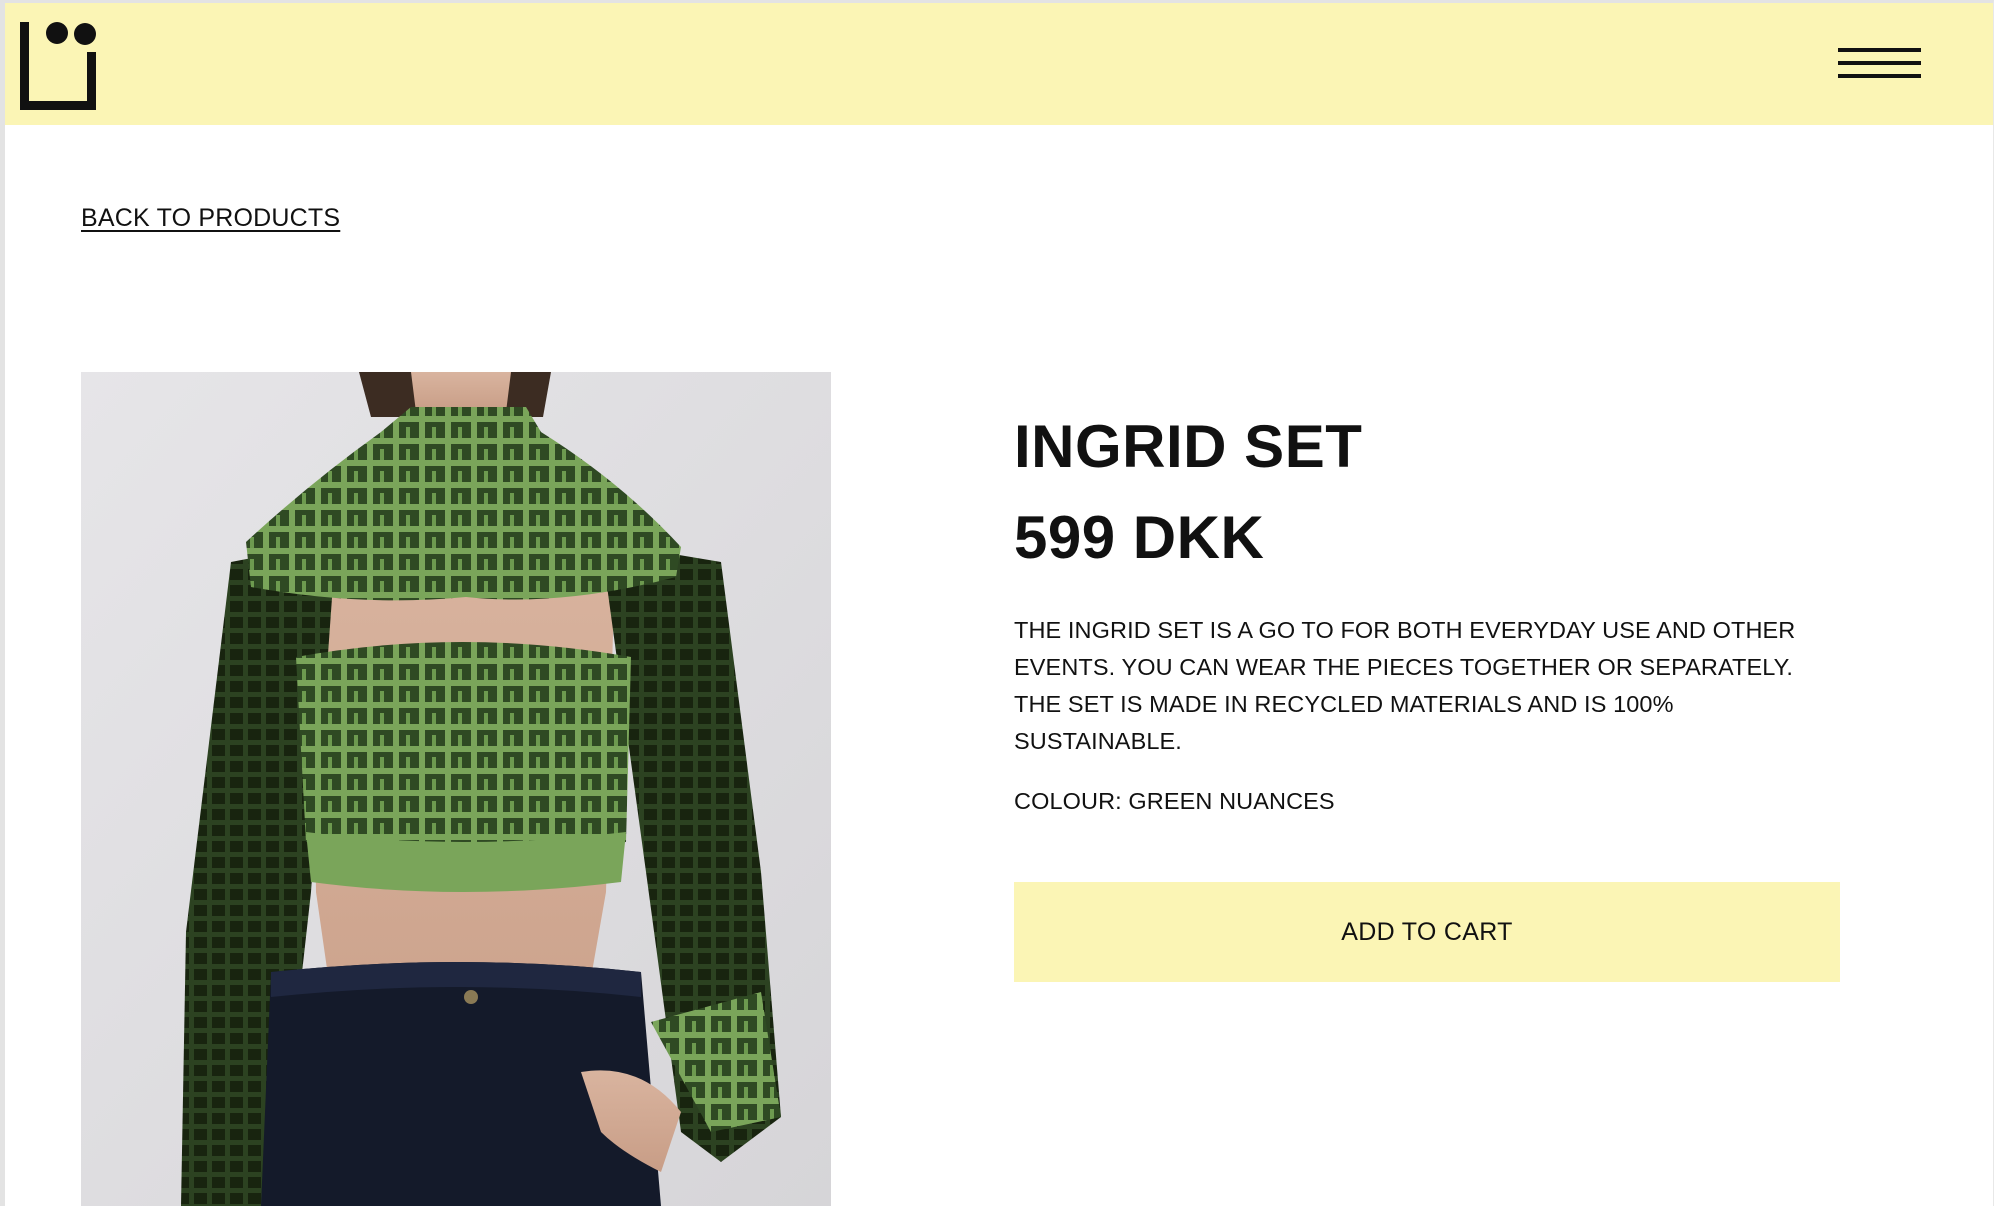  What do you see at coordinates (1174, 801) in the screenshot?
I see `product-colour: COLOUR: GREEN NUANCES` at bounding box center [1174, 801].